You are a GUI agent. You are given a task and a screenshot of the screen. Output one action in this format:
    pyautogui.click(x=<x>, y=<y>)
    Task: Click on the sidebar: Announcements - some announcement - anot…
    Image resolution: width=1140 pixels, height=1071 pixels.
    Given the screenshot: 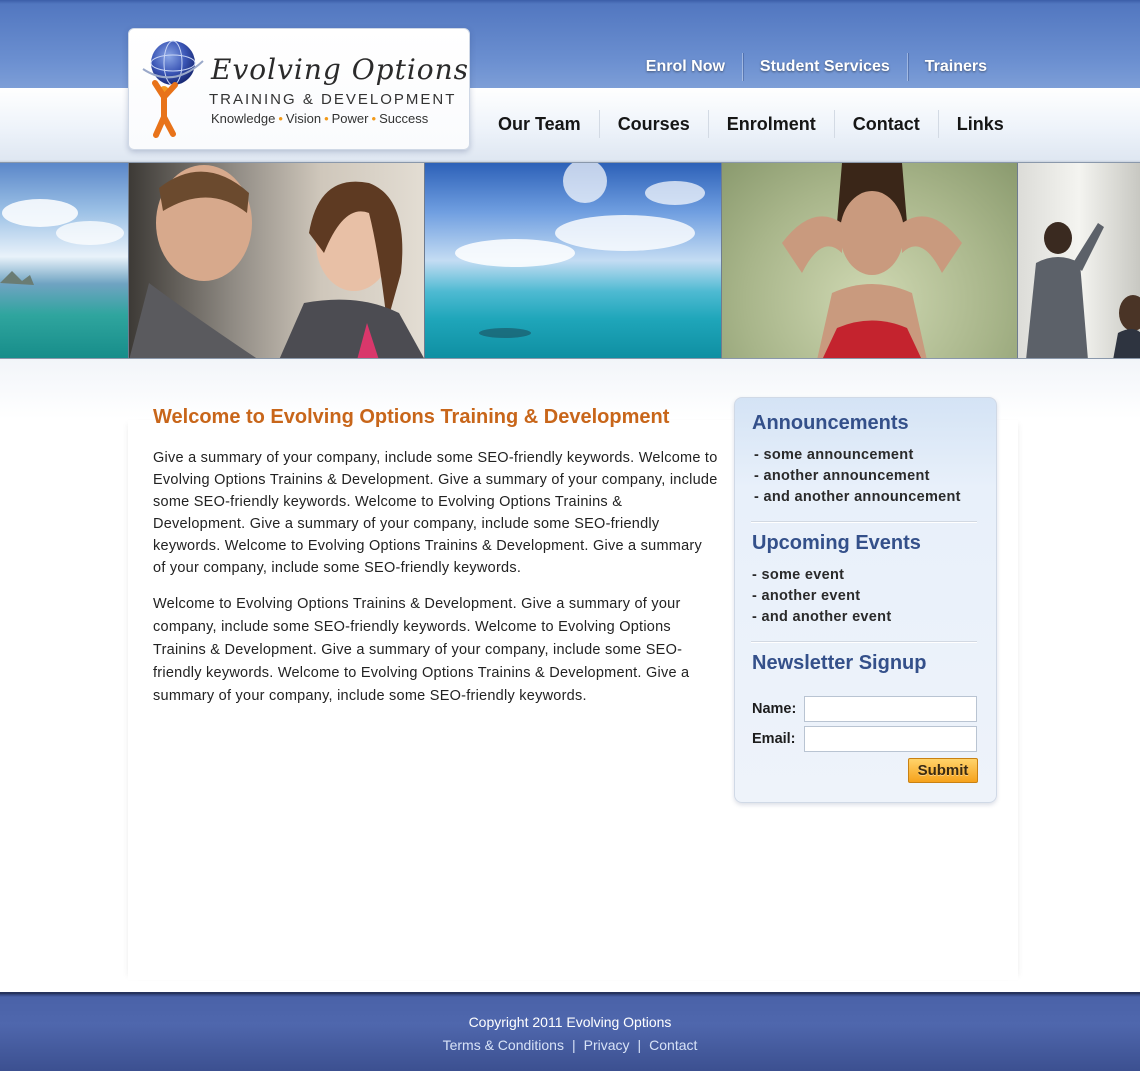 What is the action you would take?
    pyautogui.click(x=865, y=600)
    